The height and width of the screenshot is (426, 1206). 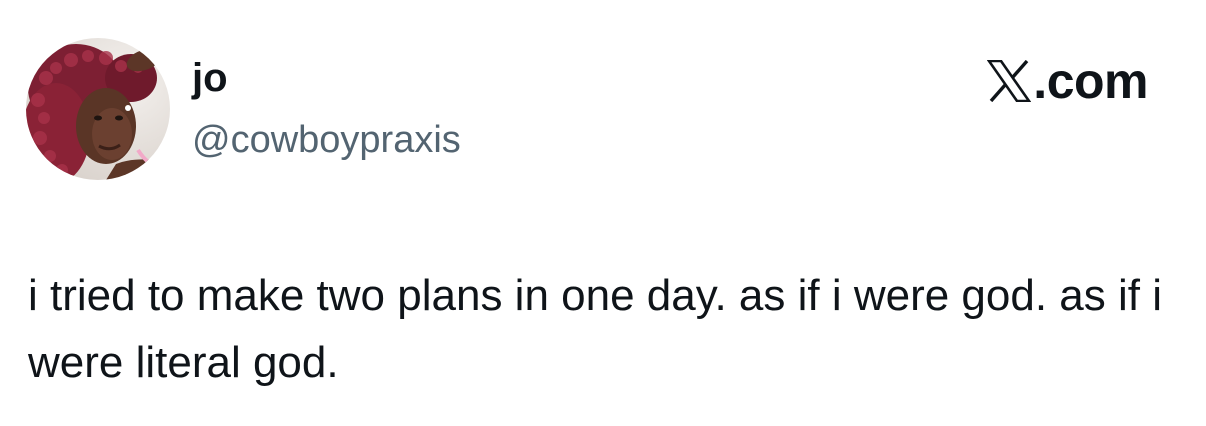 I want to click on author-handle: @cowboypraxis, so click(x=326, y=140).